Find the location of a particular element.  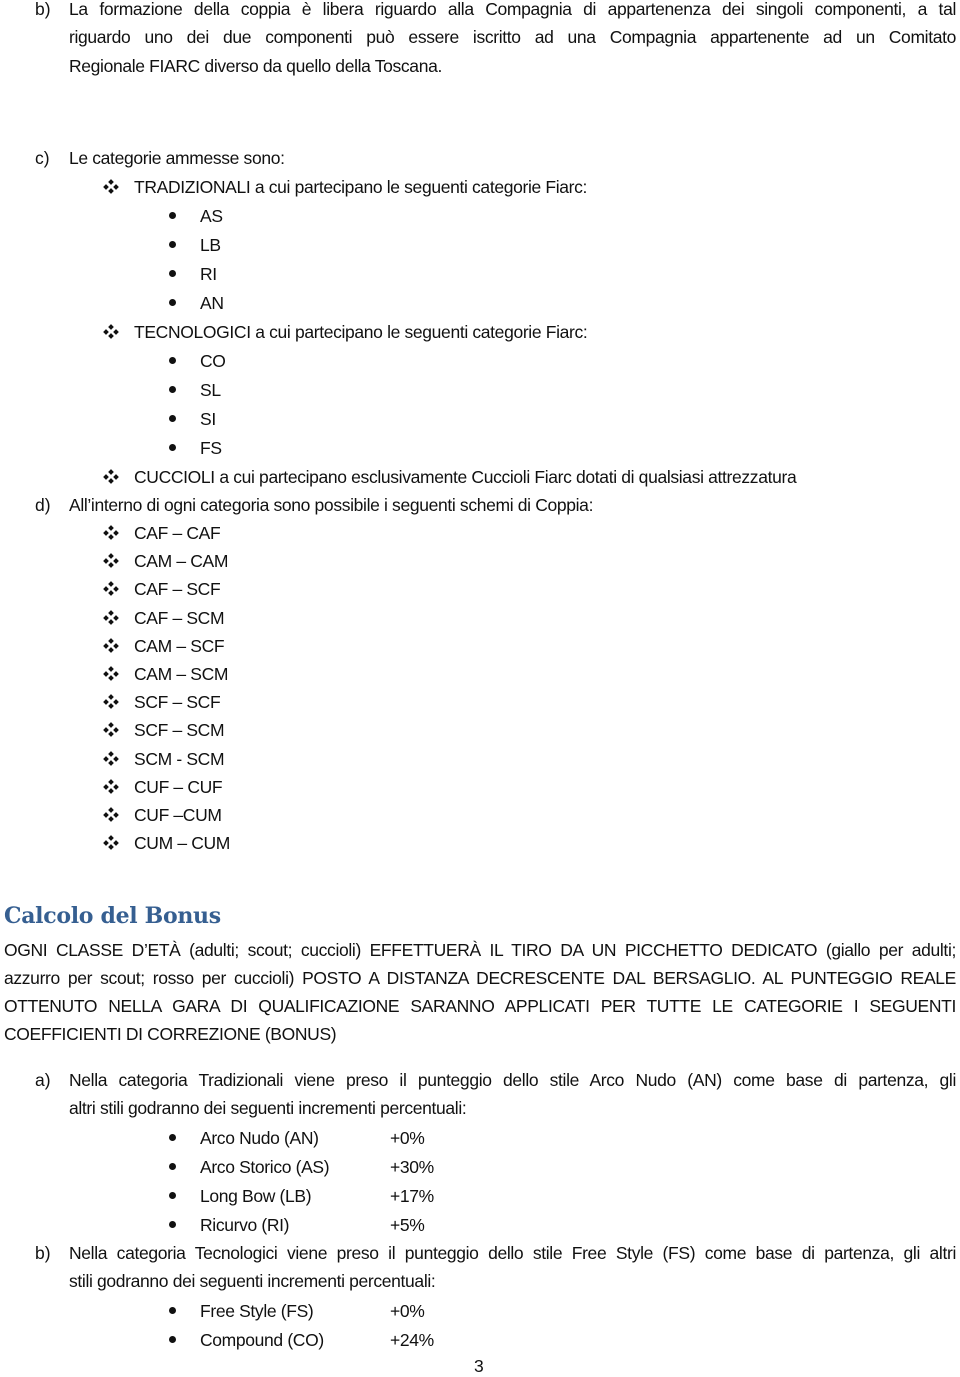

pair-scheme-item: SCF – SCF is located at coordinates (177, 702).